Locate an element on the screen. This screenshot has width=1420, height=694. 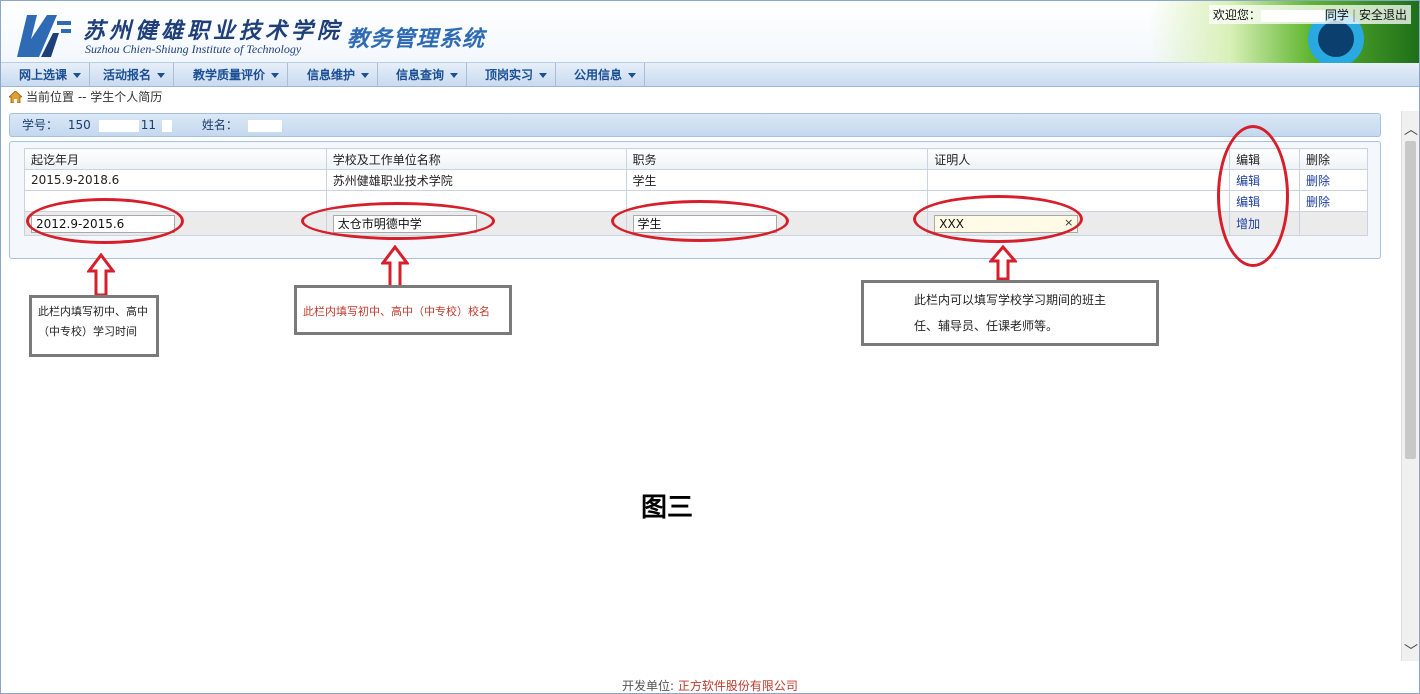
cell-position: 学生 is located at coordinates (777, 180).